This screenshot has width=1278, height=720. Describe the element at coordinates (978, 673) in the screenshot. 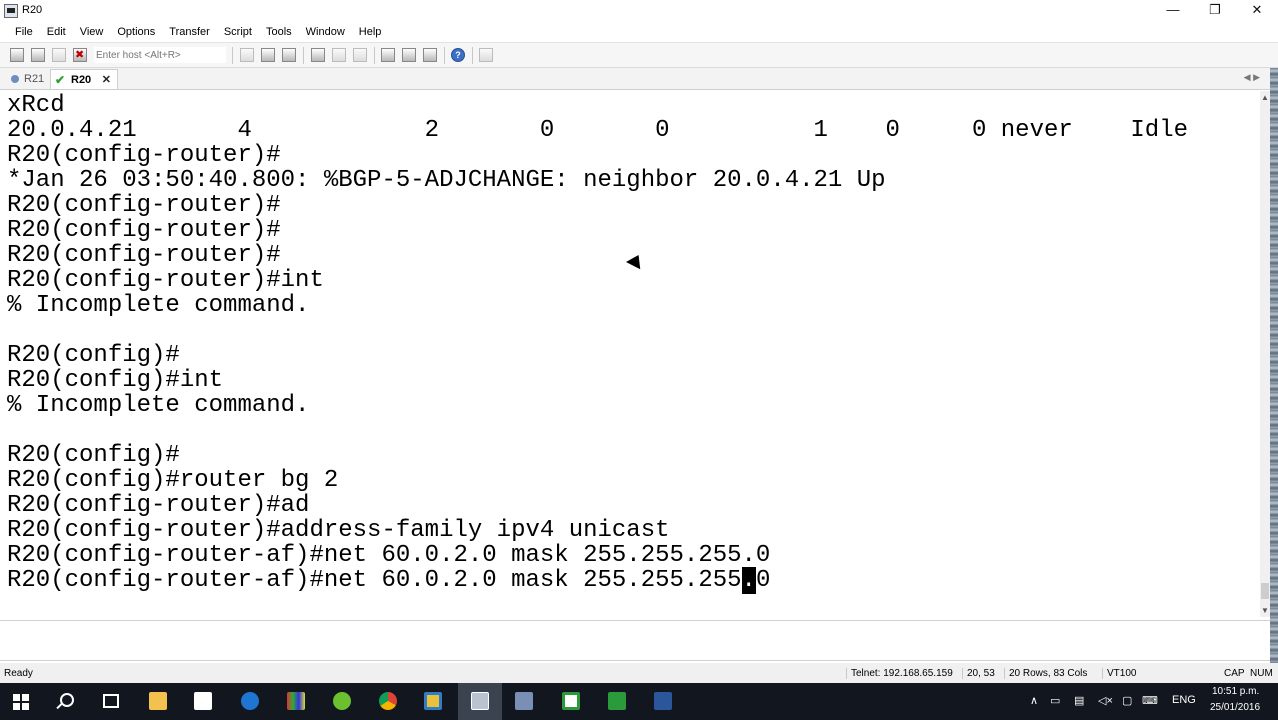

I see `status-cursor-position: 20, 53` at that location.